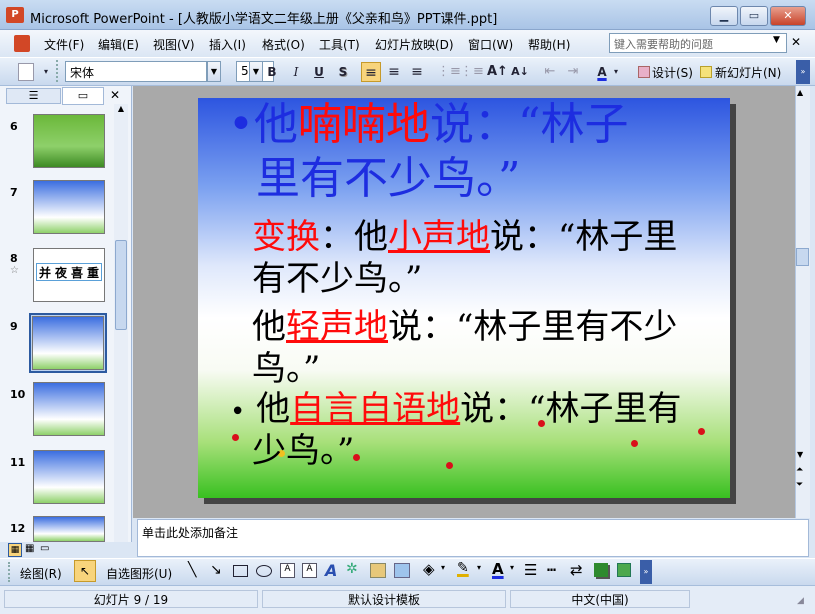  Describe the element at coordinates (754, 16) in the screenshot. I see `restore-button: ▭` at that location.